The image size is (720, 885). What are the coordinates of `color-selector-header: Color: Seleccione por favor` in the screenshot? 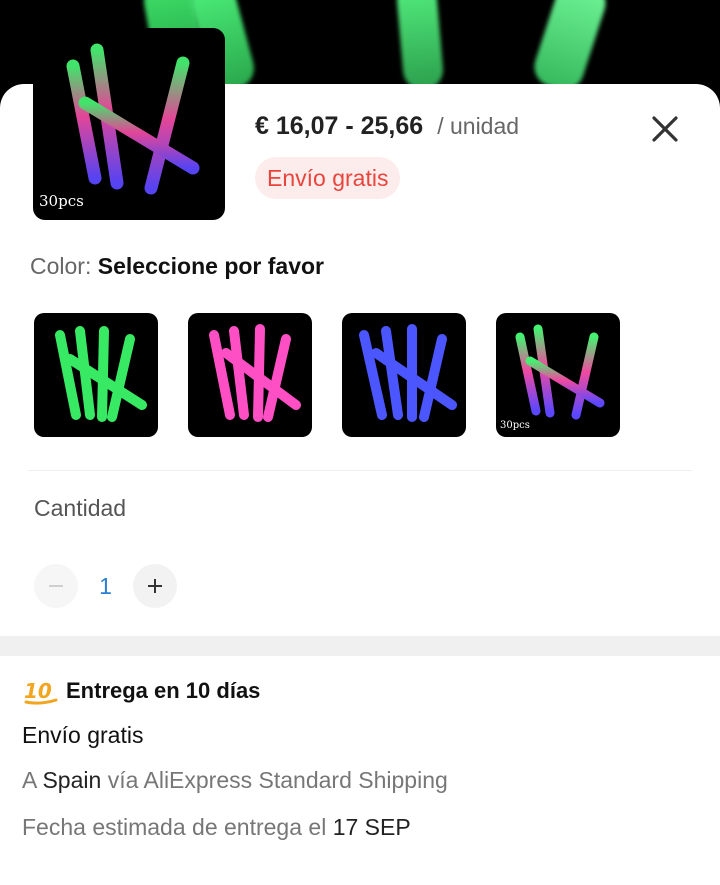 It's located at (177, 266).